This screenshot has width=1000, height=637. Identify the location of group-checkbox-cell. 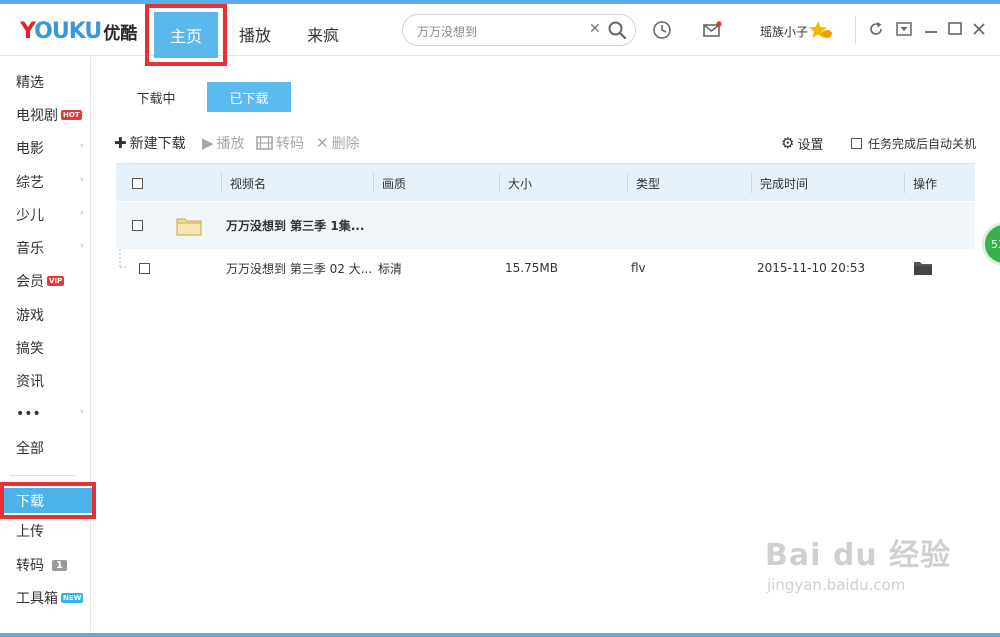
(137, 225).